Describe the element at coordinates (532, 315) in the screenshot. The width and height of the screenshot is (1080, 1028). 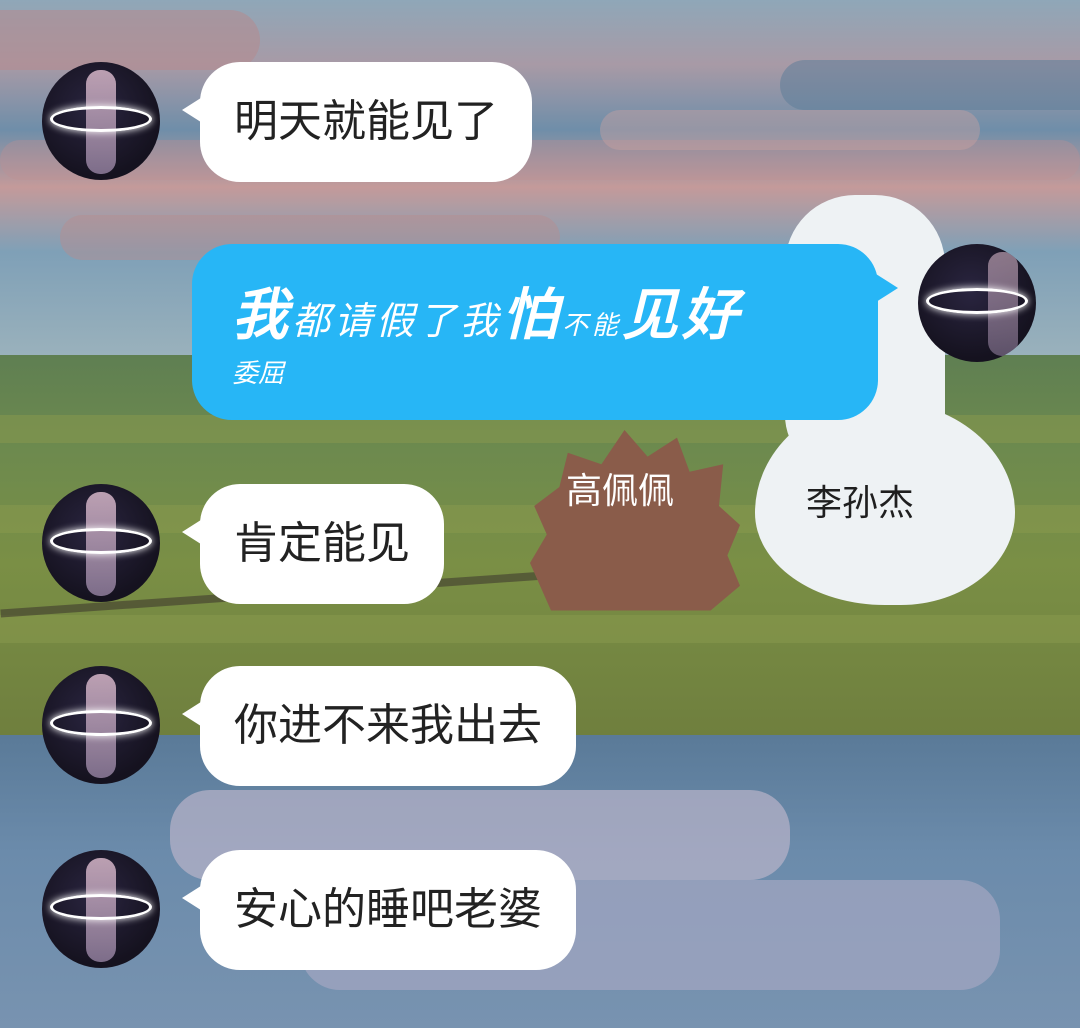
I see `message-char: 怕` at that location.